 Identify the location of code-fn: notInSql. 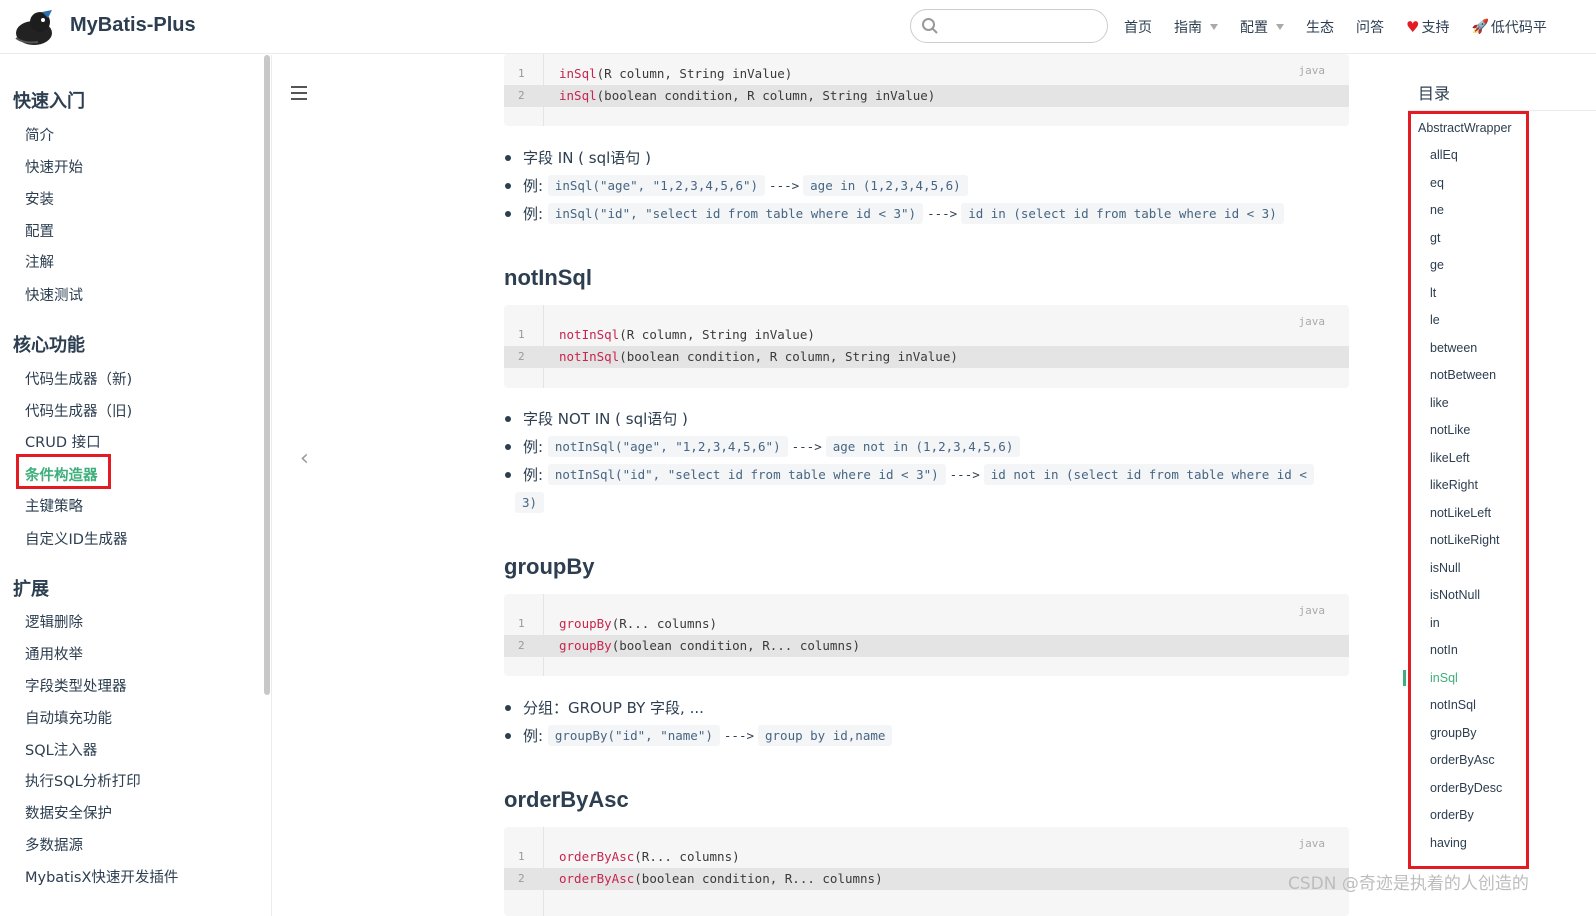
(589, 356).